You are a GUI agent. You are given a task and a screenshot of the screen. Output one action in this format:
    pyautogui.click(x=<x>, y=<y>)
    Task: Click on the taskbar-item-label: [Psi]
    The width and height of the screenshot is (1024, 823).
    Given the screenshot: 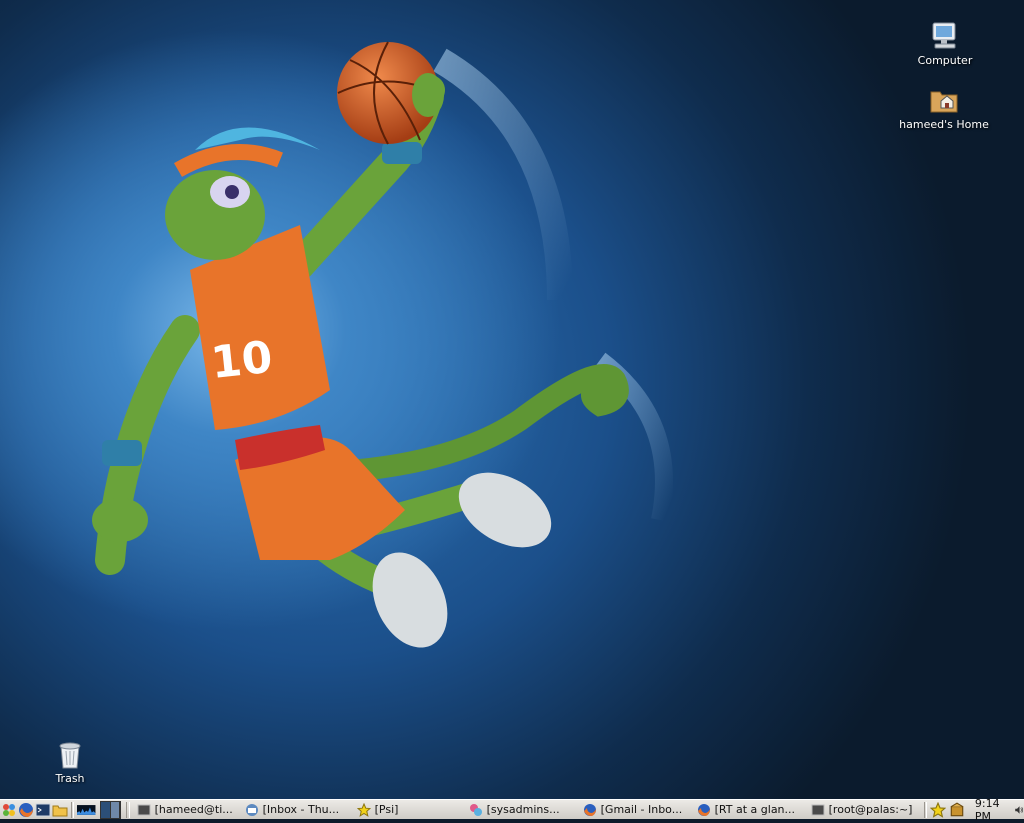 What is the action you would take?
    pyautogui.click(x=386, y=809)
    